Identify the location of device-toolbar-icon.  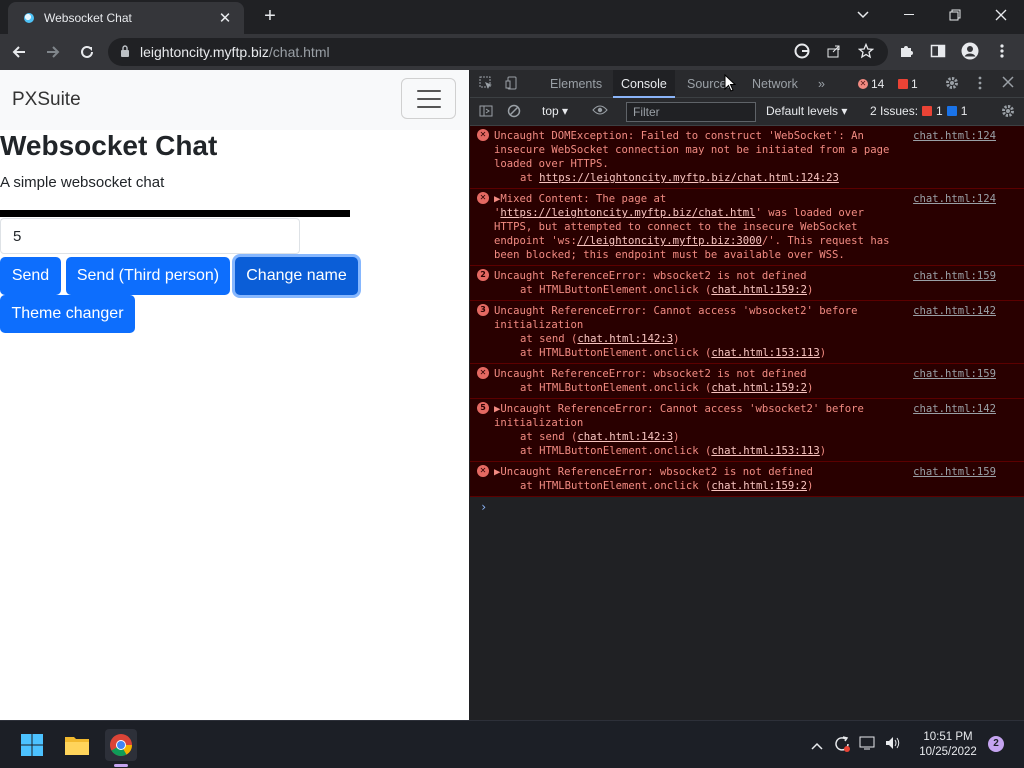
(512, 84).